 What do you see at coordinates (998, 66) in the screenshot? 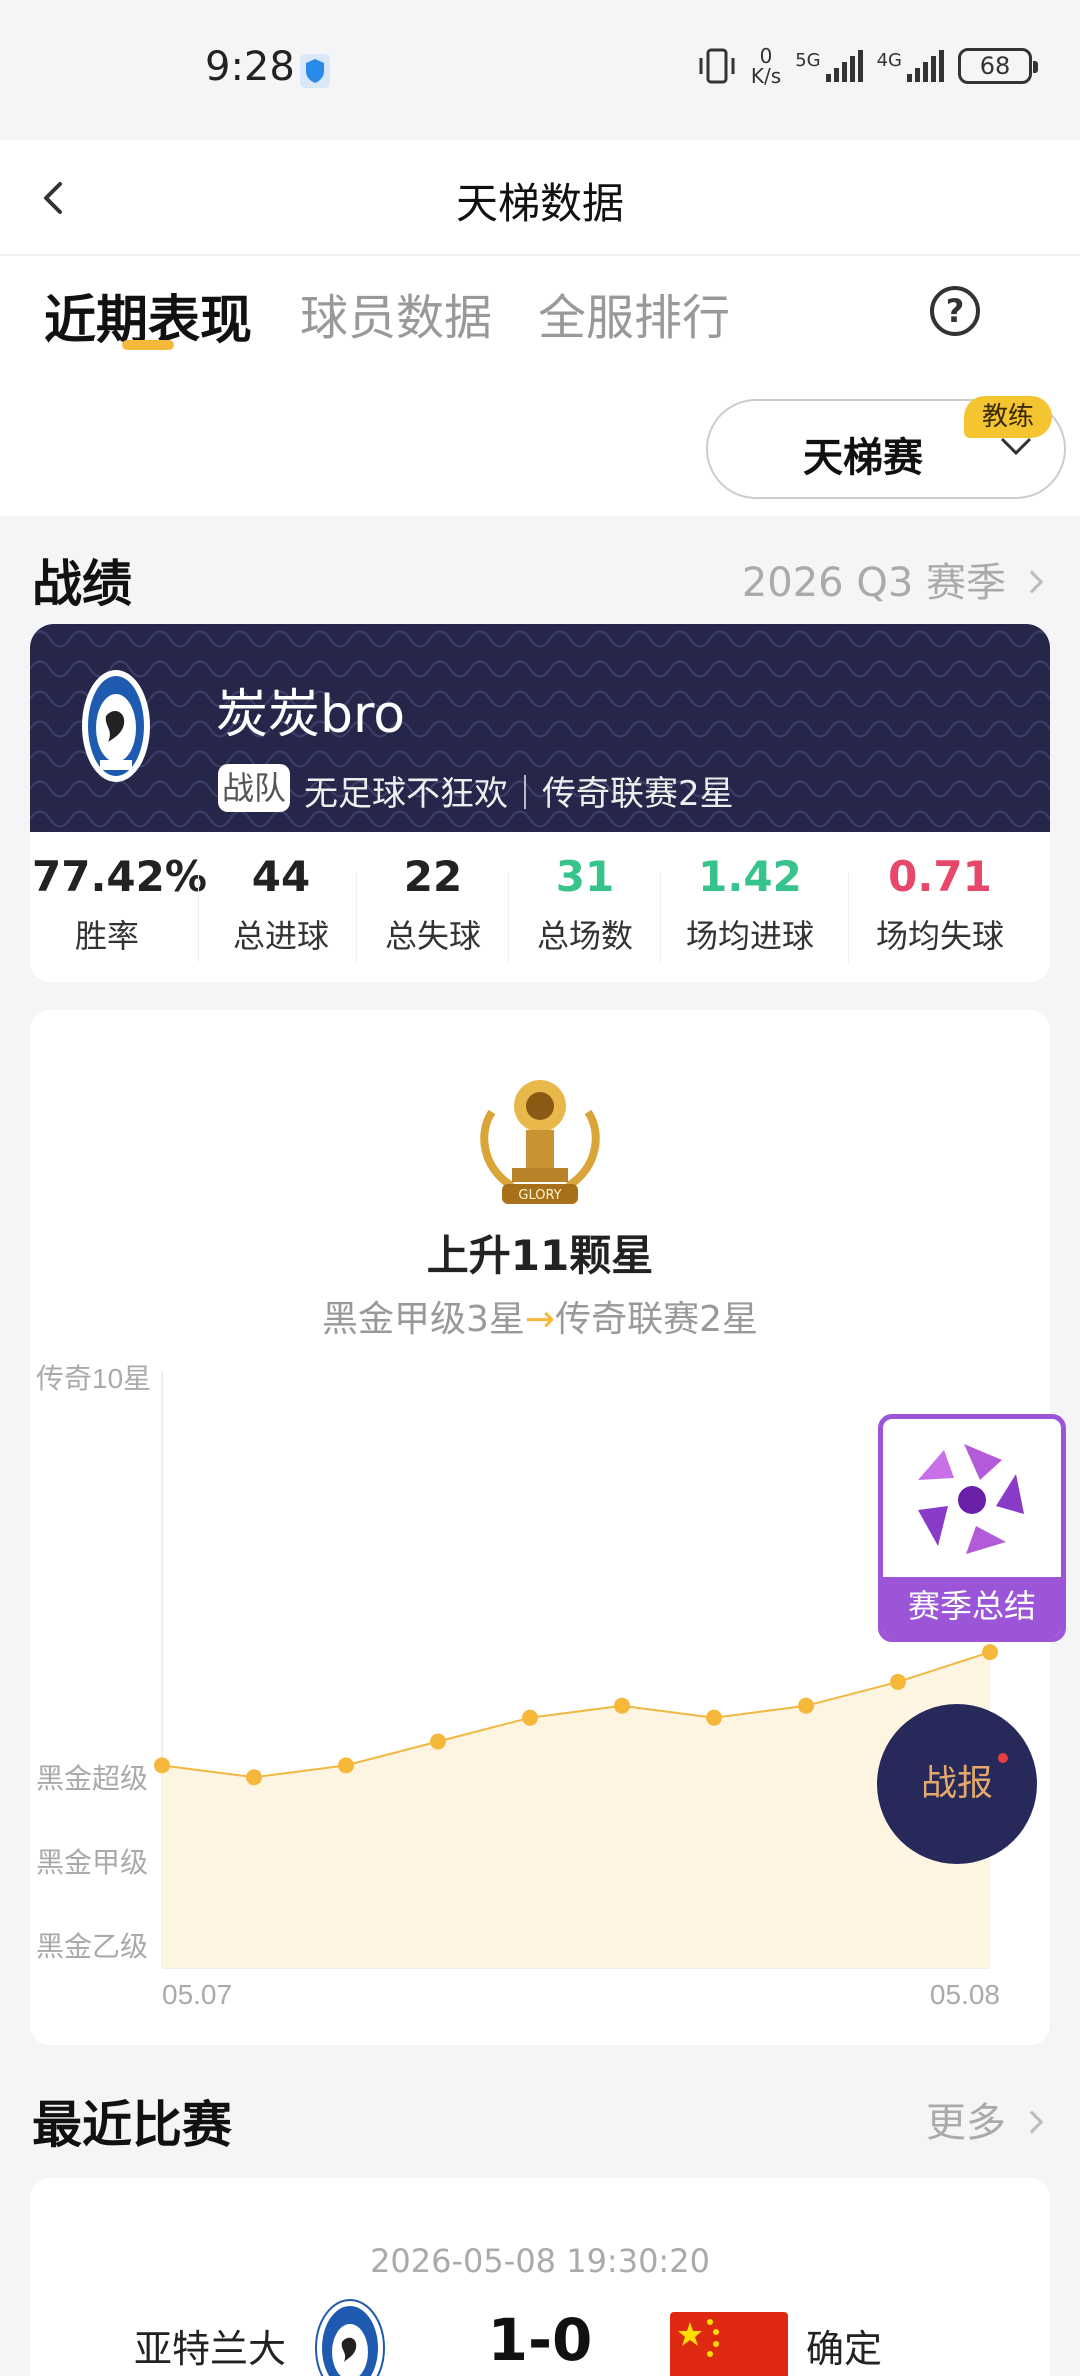
I see `battery-icon: 68` at bounding box center [998, 66].